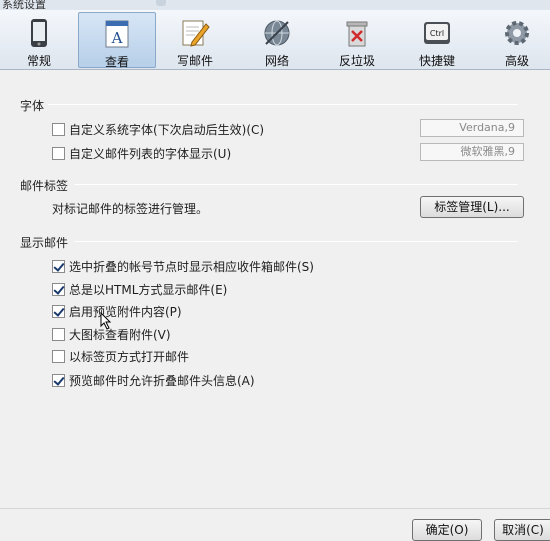 The width and height of the screenshot is (550, 541). I want to click on tab-compose: 写邮件, so click(195, 40).